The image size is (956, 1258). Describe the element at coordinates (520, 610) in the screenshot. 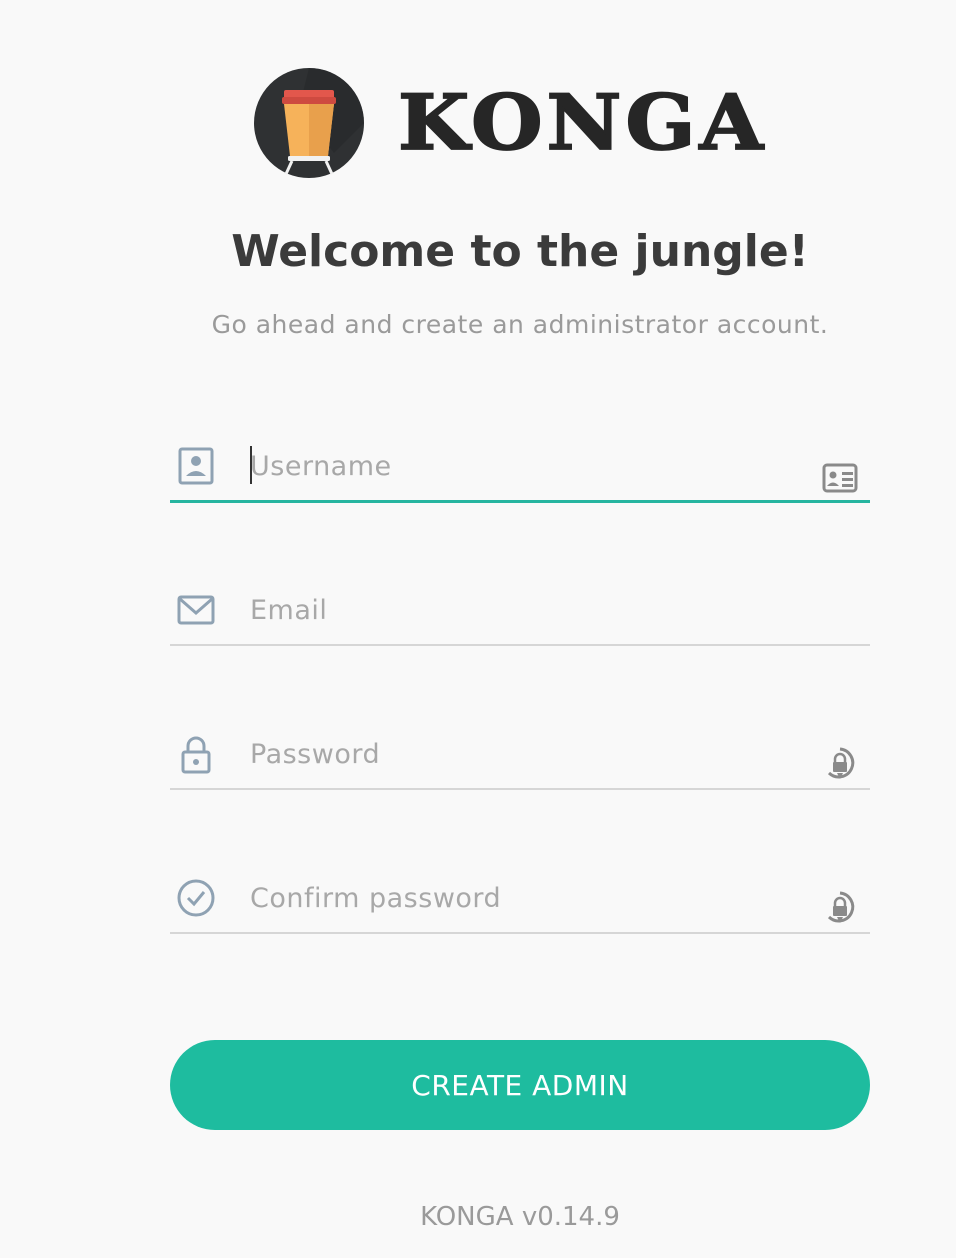

I see `email-input` at that location.